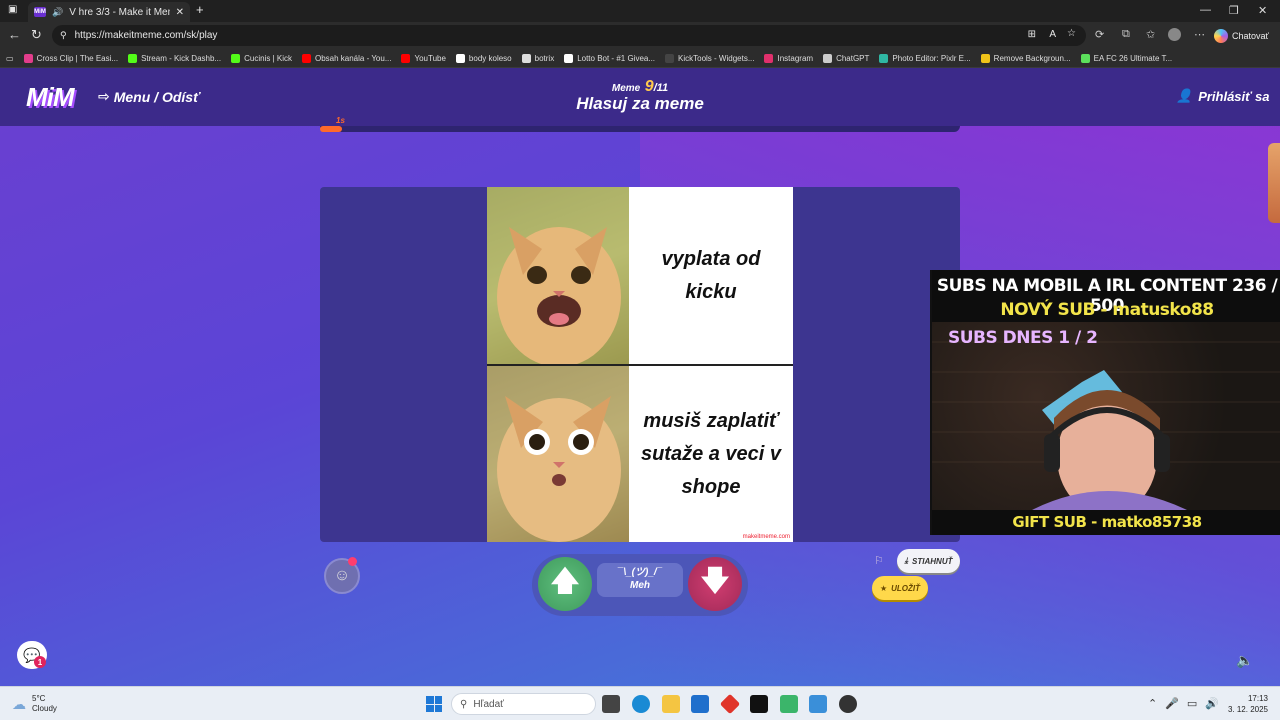  Describe the element at coordinates (104, 96) in the screenshot. I see `exit-icon: ⇨` at that location.